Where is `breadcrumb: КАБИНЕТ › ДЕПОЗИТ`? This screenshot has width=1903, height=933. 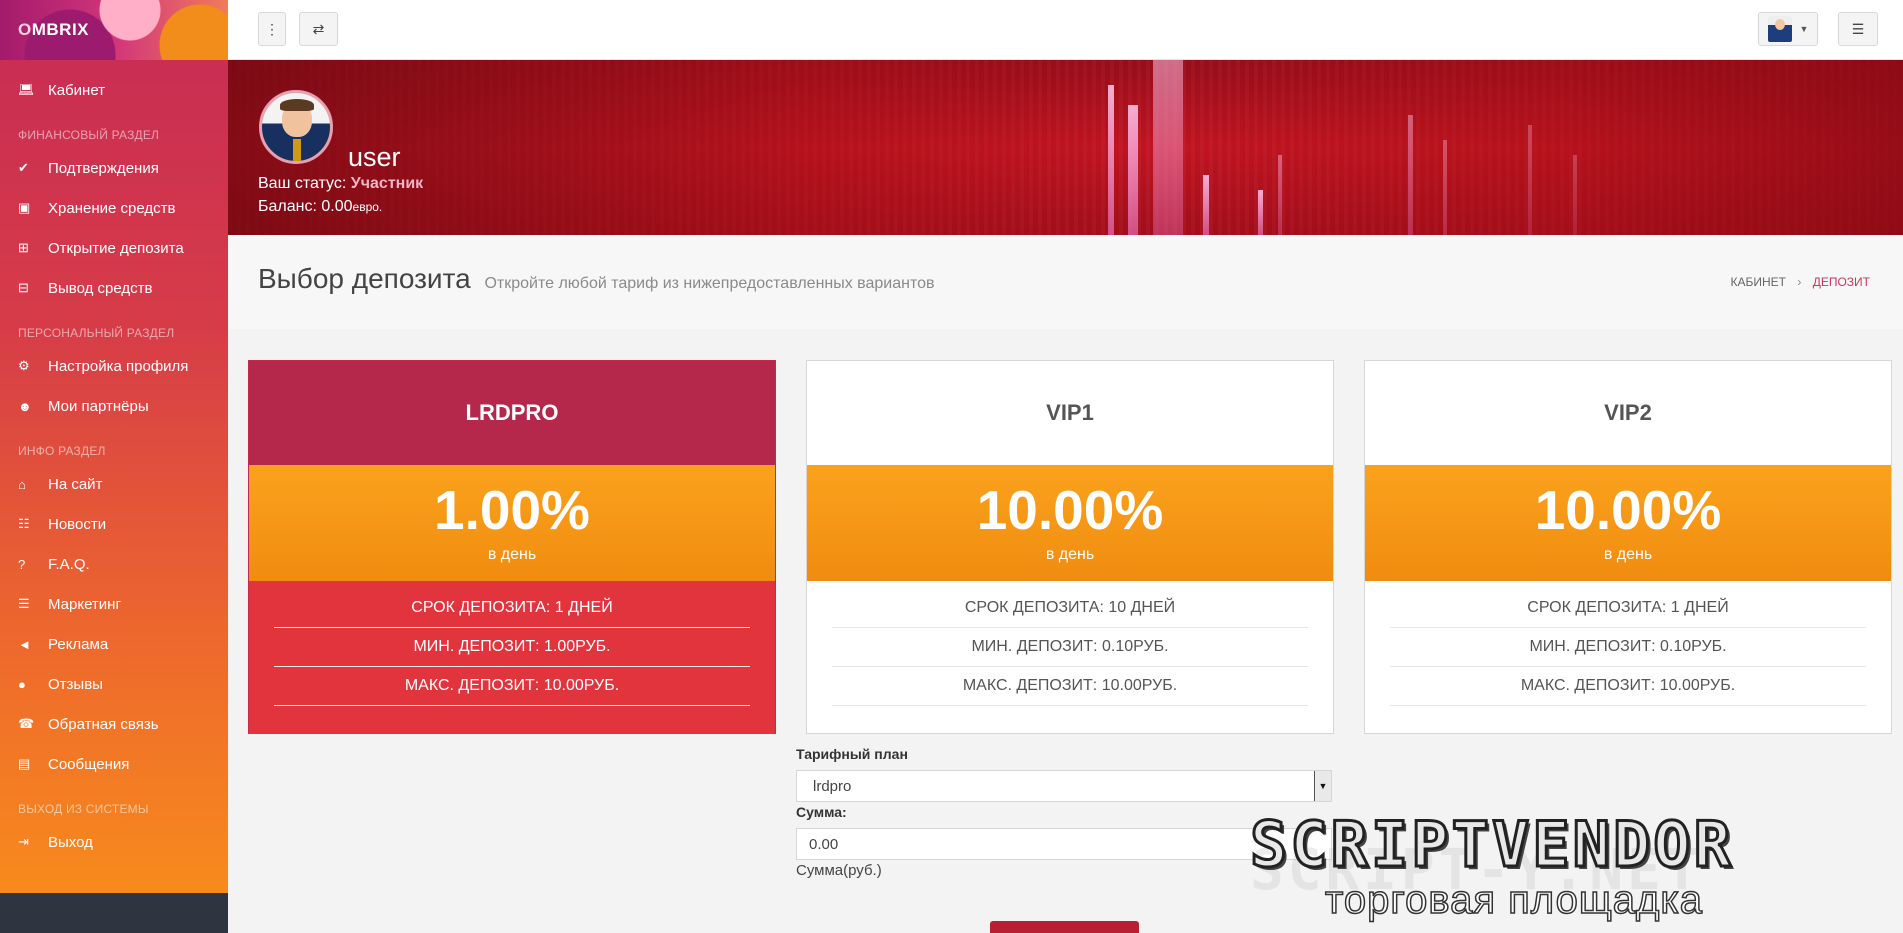 breadcrumb: КАБИНЕТ › ДЕПОЗИТ is located at coordinates (1800, 282).